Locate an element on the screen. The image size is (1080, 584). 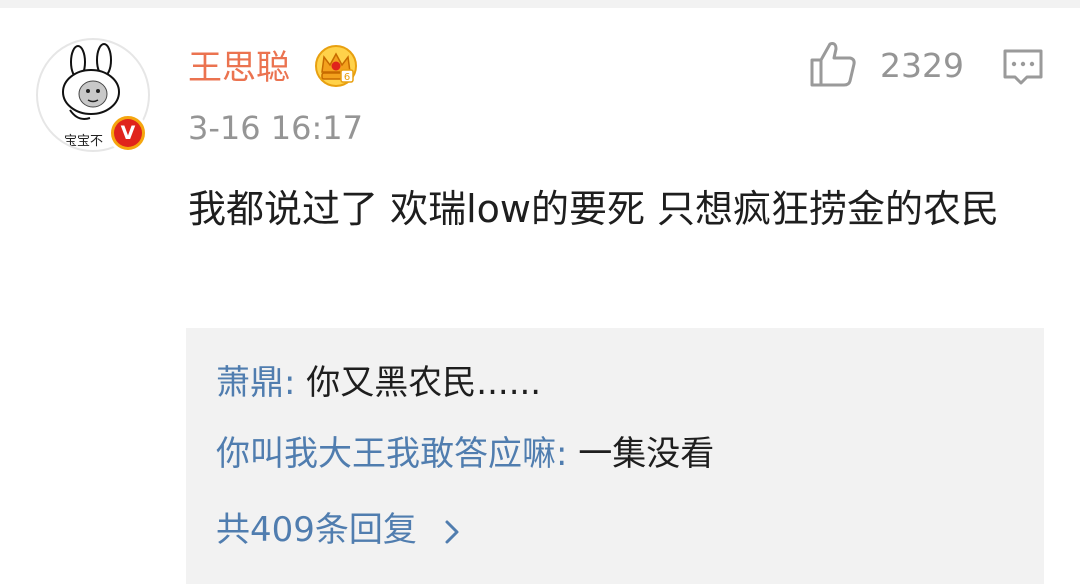
svg-text: 6 is located at coordinates (347, 77).